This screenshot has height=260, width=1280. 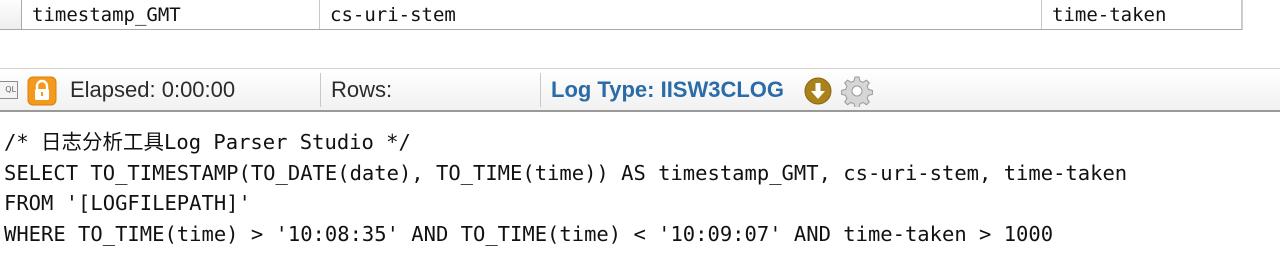 I want to click on query-from-line: FROM '[LOGFILEPATH]', so click(x=127, y=203).